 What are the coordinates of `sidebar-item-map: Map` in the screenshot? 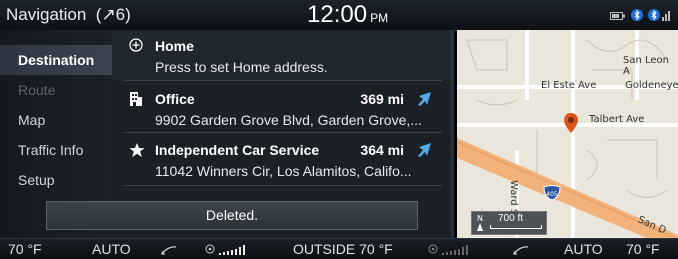 It's located at (56, 120).